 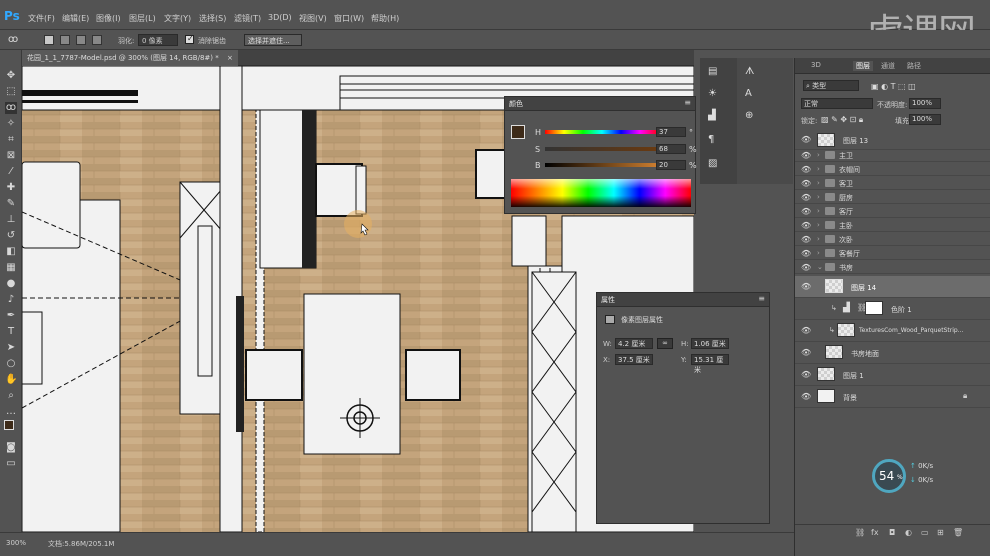 I want to click on new-group-icon: ▭, so click(x=925, y=532).